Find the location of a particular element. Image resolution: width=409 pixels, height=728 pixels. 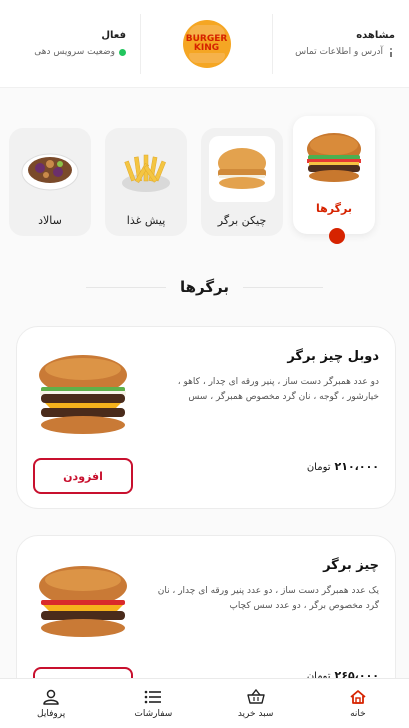

section-title: برگرها is located at coordinates (204, 287).